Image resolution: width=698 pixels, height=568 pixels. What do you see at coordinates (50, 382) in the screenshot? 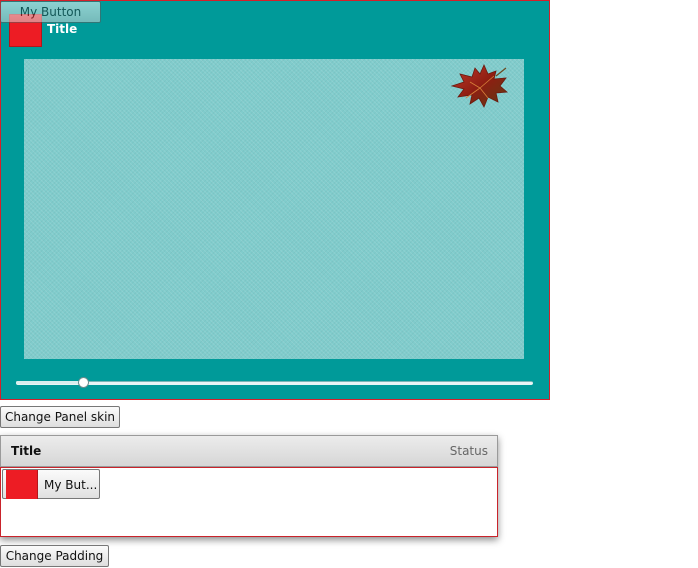
I see `skinned-panel-slider-fill` at bounding box center [50, 382].